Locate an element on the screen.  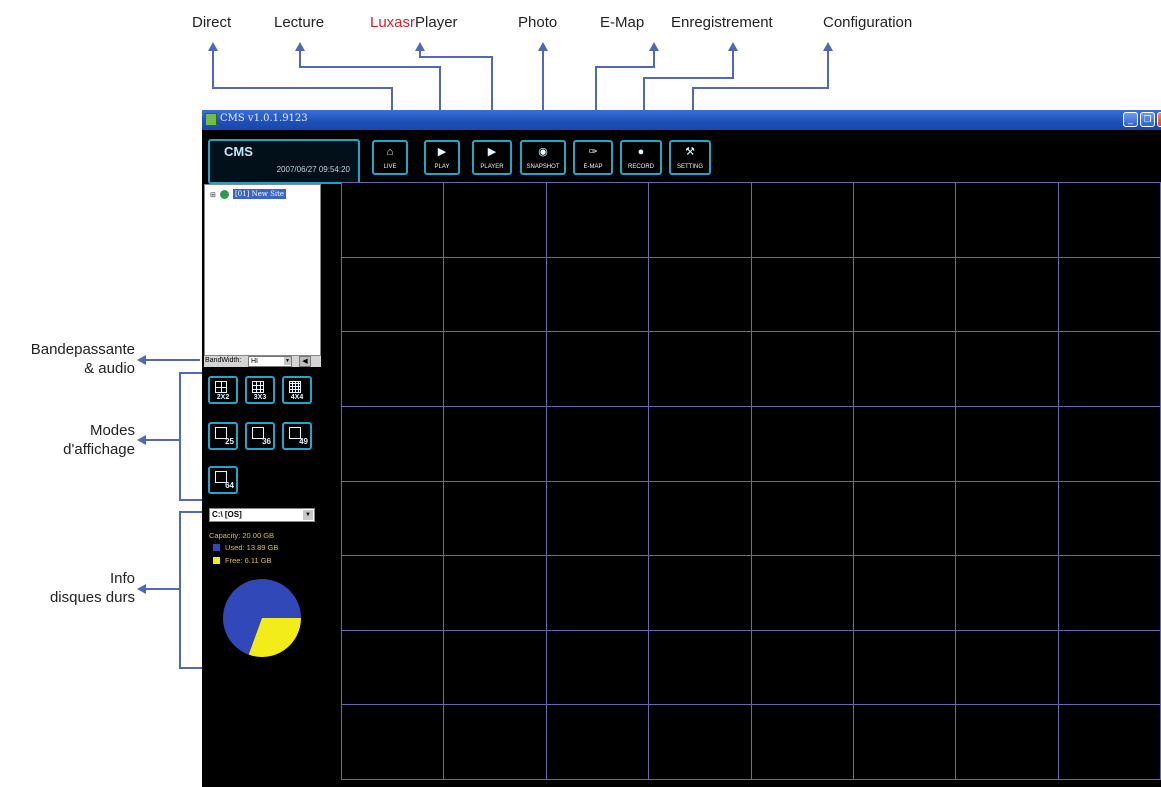
title-bar: CMS v1.0.1.9123 _ ❐ × is located at coordinates (681, 120).